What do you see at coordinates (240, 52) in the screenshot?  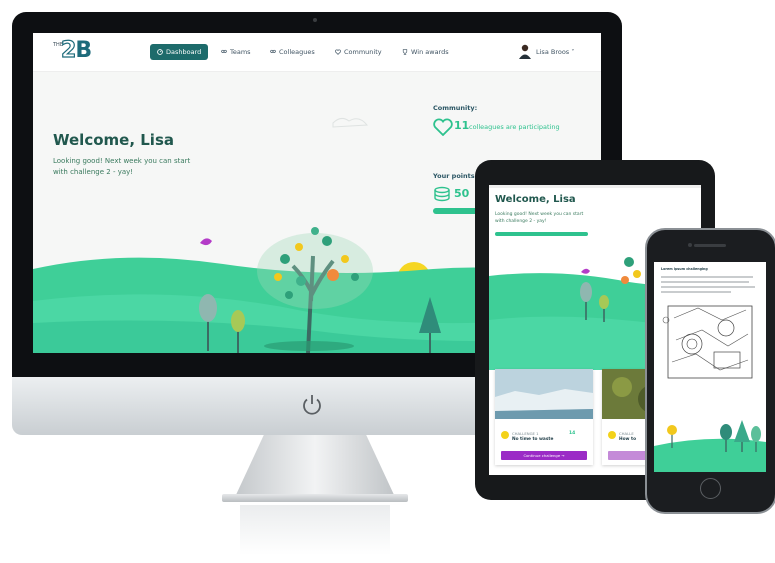 I see `nav-teams-label: Teams` at bounding box center [240, 52].